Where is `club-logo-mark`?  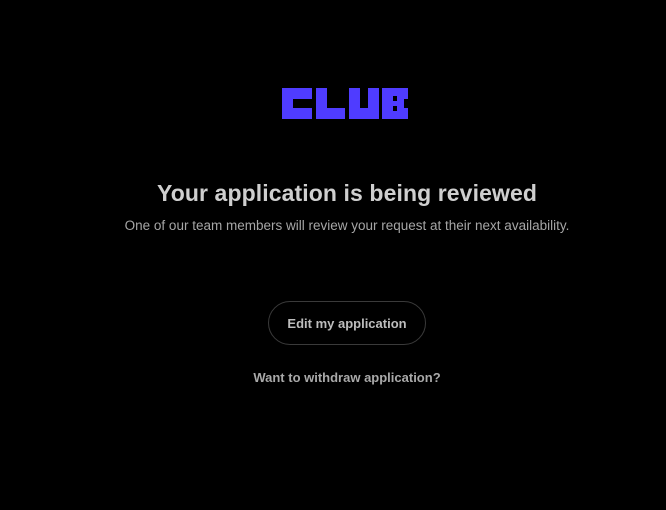 club-logo-mark is located at coordinates (345, 103).